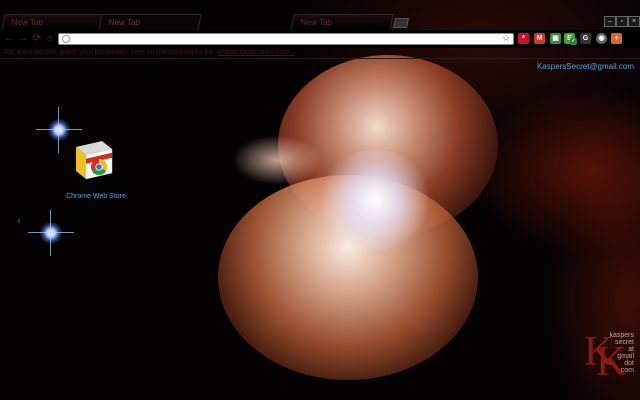 The height and width of the screenshot is (400, 640). What do you see at coordinates (585, 66) in the screenshot?
I see `user-email: KaspersSecret@gmail.com` at bounding box center [585, 66].